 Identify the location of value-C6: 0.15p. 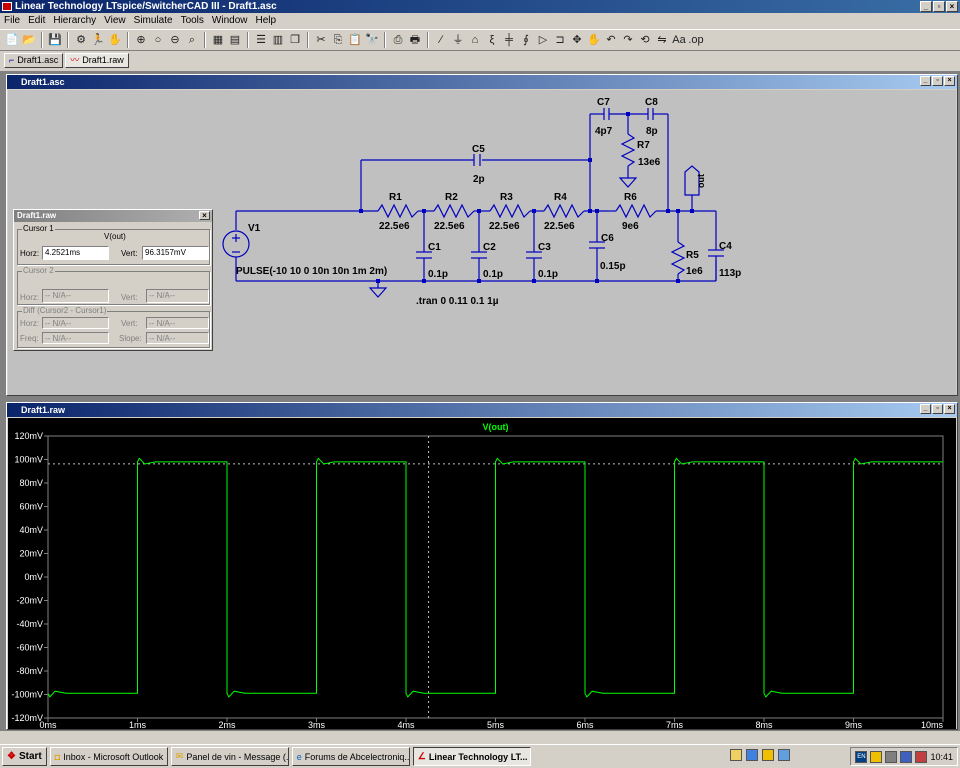
(613, 266).